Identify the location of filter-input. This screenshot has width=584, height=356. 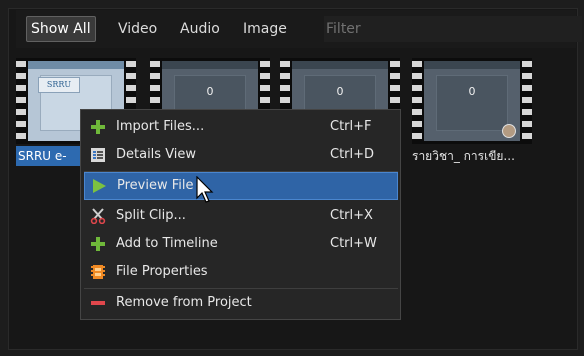
(453, 29).